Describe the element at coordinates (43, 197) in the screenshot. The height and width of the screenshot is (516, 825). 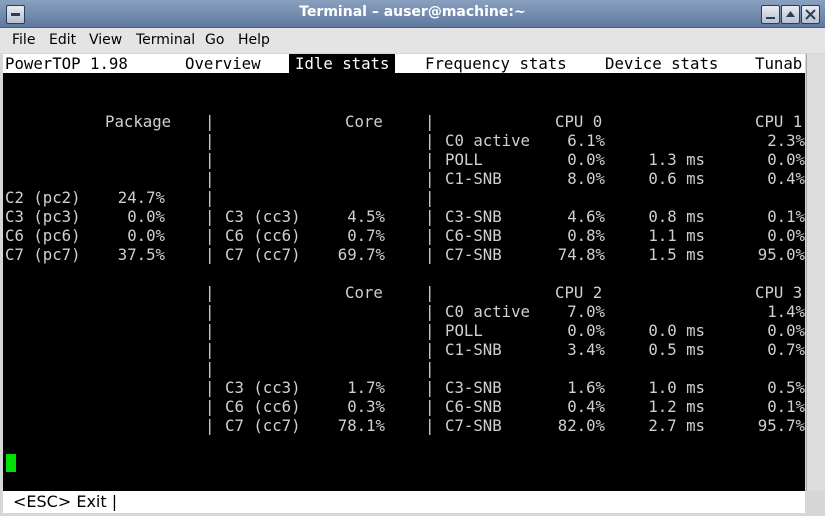
I see `package-state: C2 (pc2)` at that location.